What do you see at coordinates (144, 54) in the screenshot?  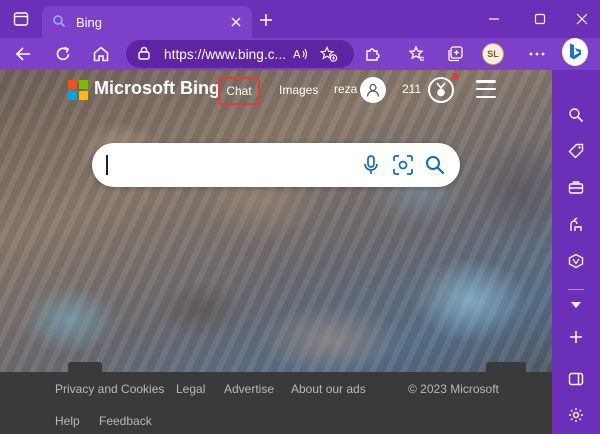 I see `lock-icon` at bounding box center [144, 54].